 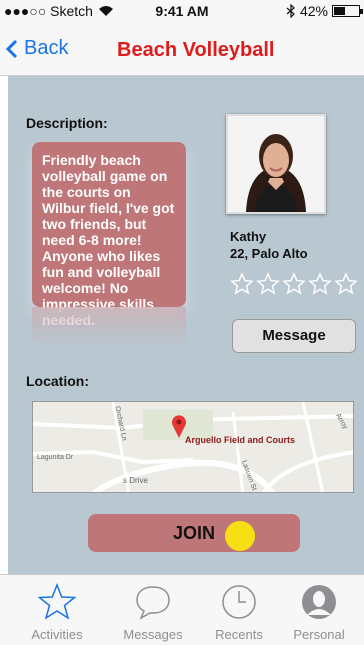 What do you see at coordinates (319, 634) in the screenshot?
I see `tab-label: Personal` at bounding box center [319, 634].